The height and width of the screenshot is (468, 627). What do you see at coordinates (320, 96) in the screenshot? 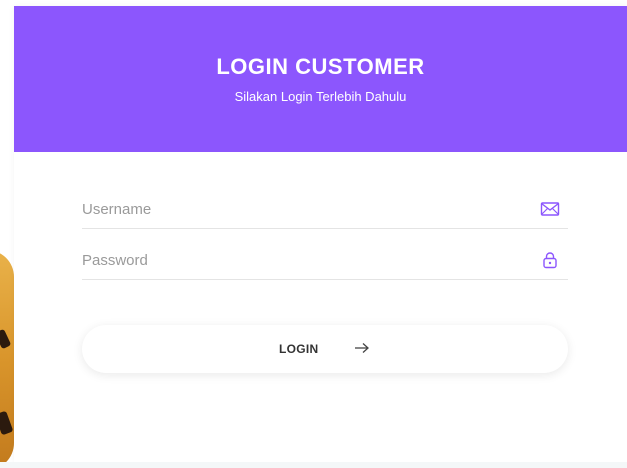
I see `page-subtitle: Silakan Login Terlebih Dahulu` at bounding box center [320, 96].